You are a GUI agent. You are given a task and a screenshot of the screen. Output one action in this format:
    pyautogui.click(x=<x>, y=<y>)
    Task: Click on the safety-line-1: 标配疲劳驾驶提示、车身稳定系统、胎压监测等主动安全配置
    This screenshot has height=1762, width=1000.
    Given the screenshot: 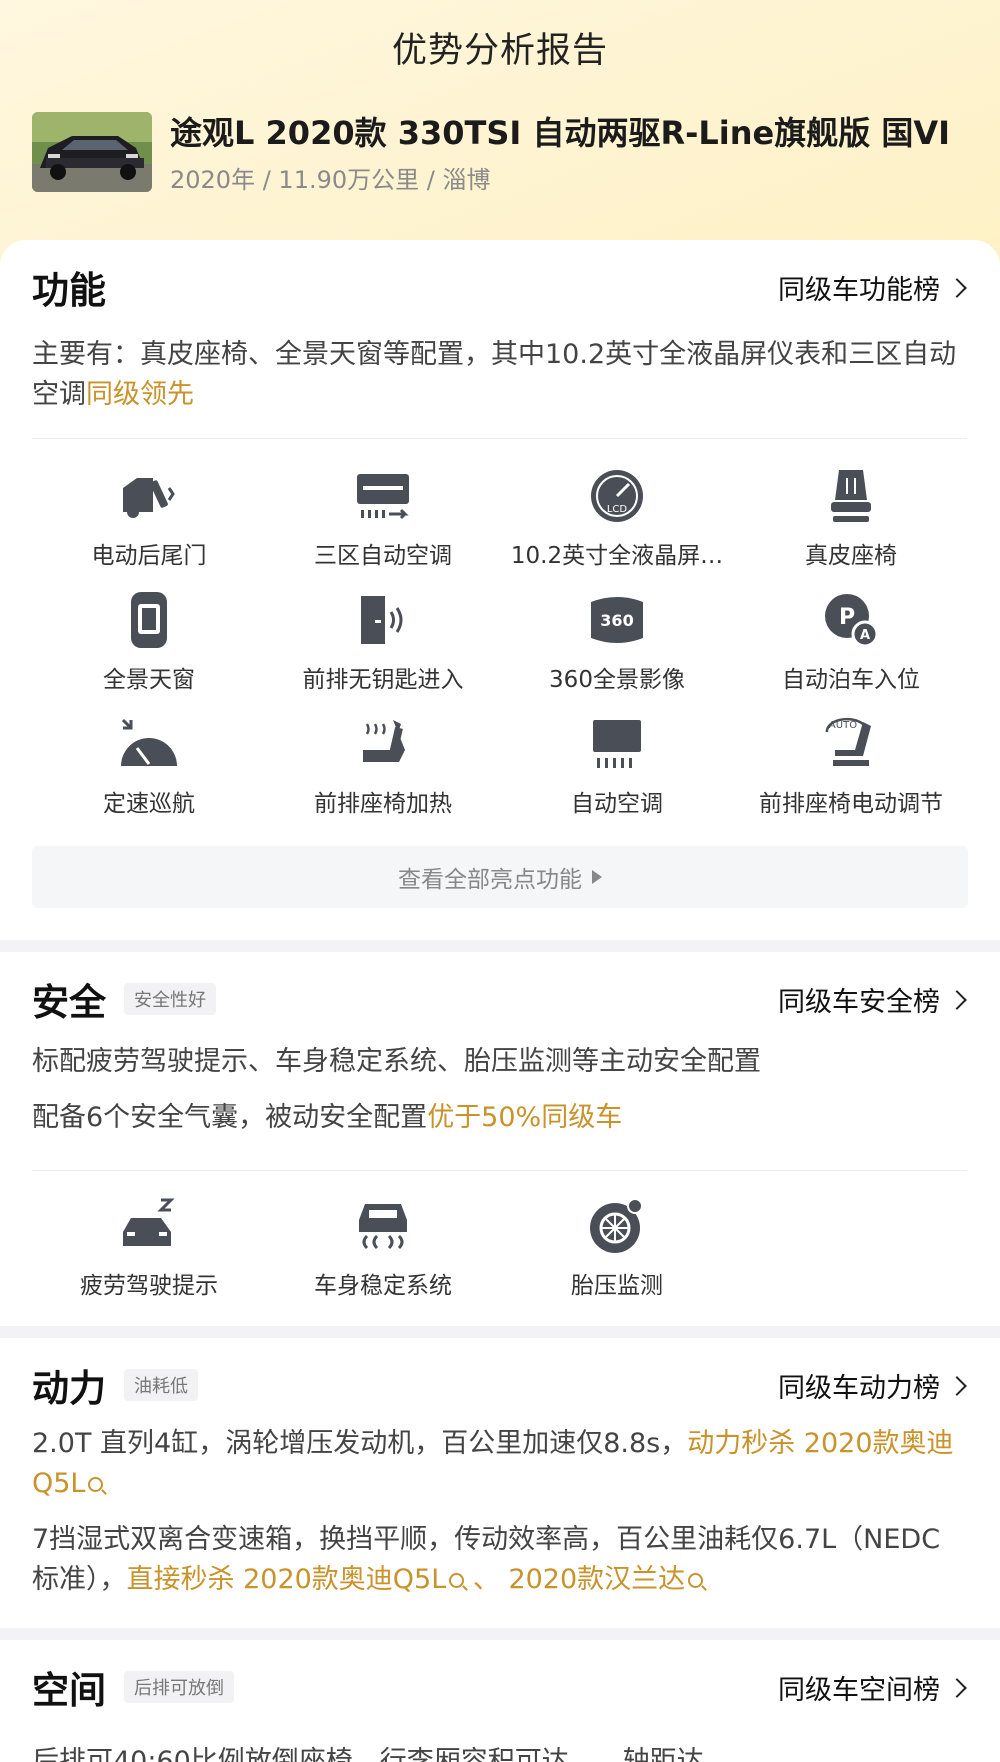 What is the action you would take?
    pyautogui.click(x=396, y=1061)
    